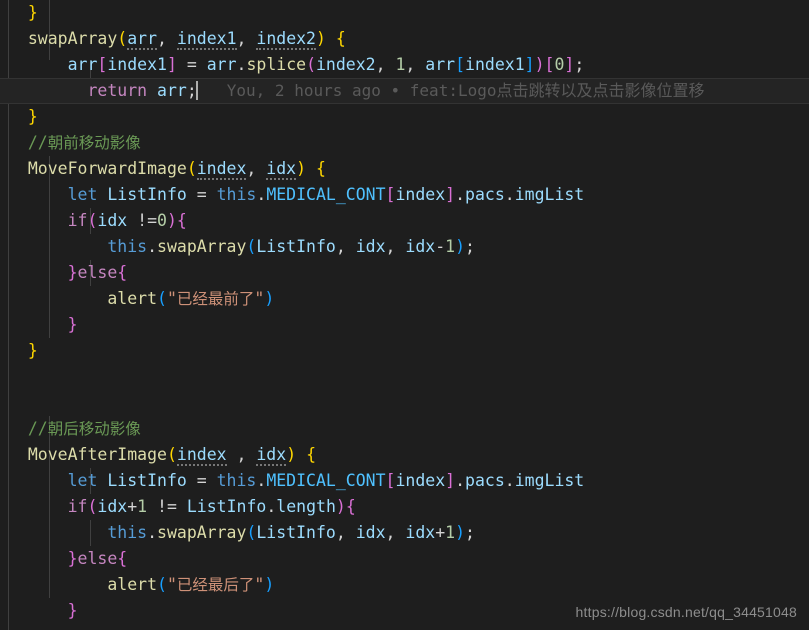  What do you see at coordinates (404, 39) in the screenshot?
I see `code-line: swapArray(arr, index1, index2) {` at bounding box center [404, 39].